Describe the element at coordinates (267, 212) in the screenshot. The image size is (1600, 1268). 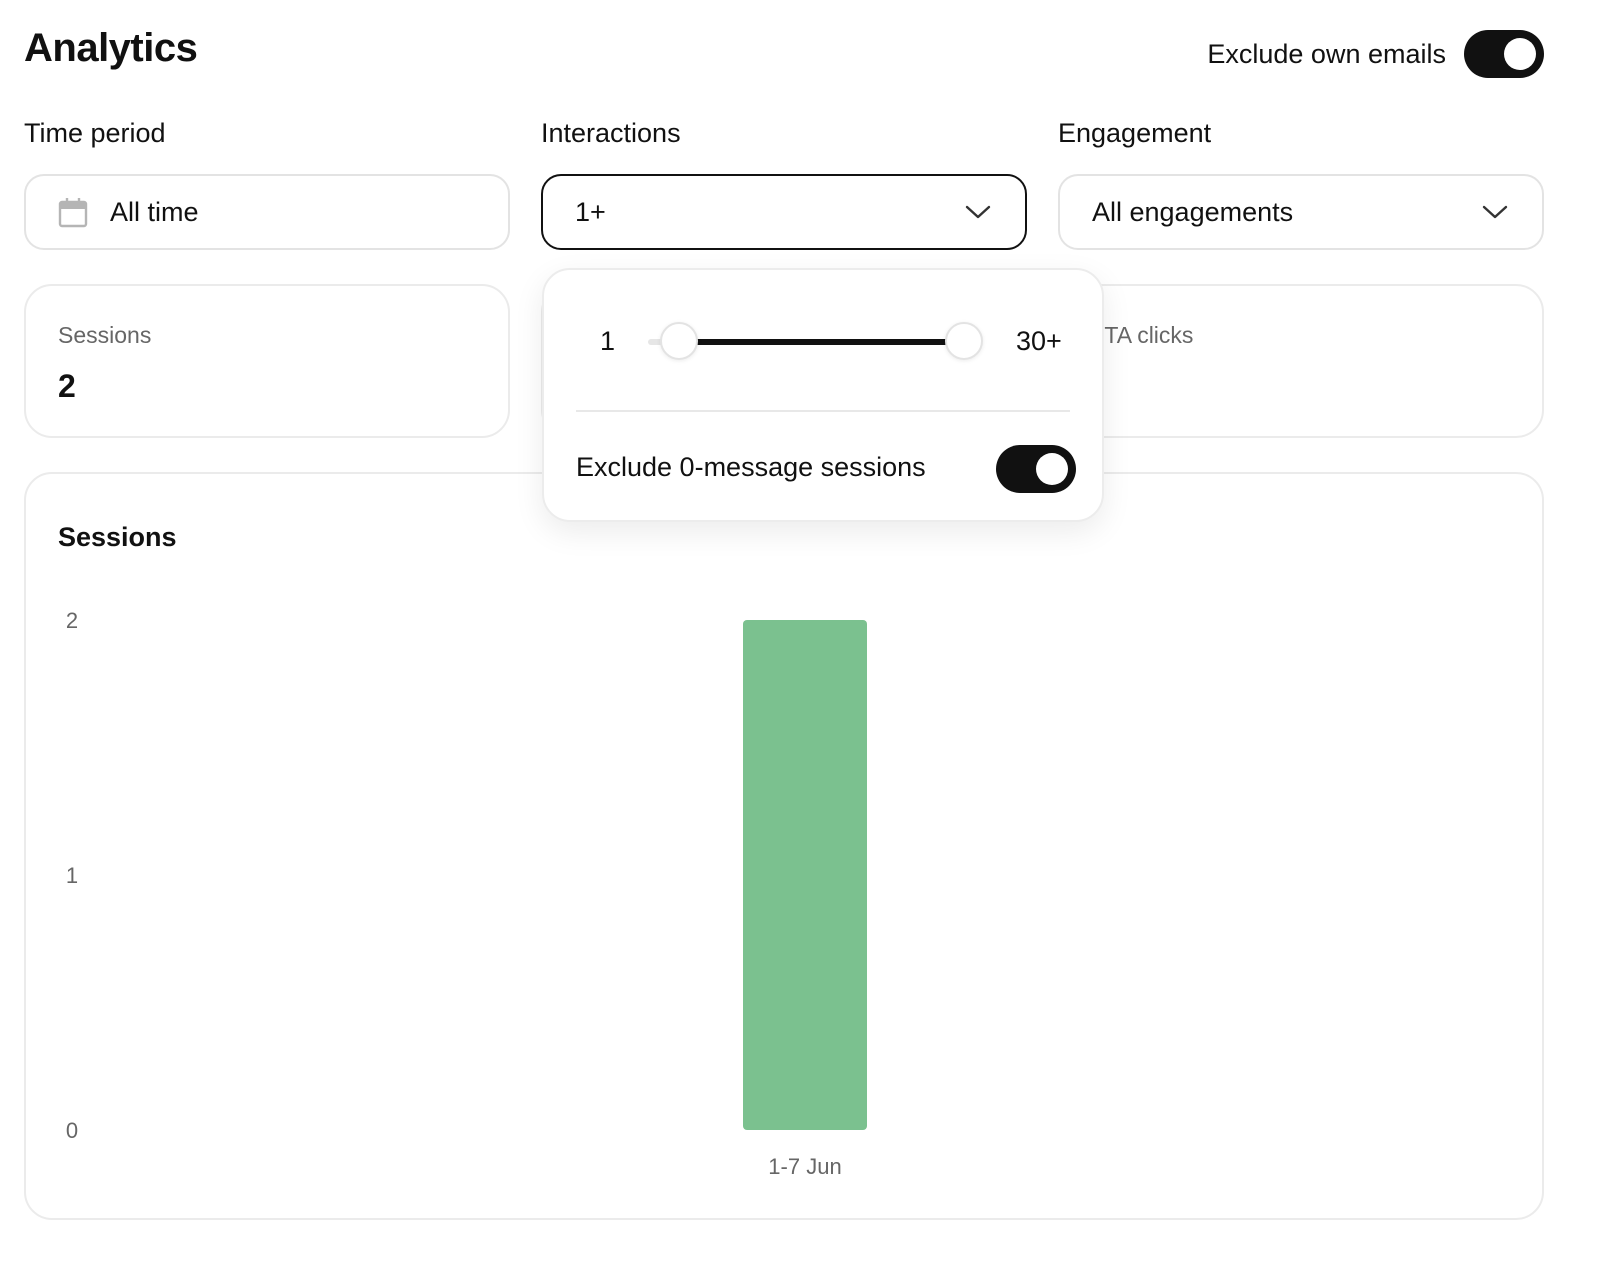
I see `time-period-select: All time` at that location.